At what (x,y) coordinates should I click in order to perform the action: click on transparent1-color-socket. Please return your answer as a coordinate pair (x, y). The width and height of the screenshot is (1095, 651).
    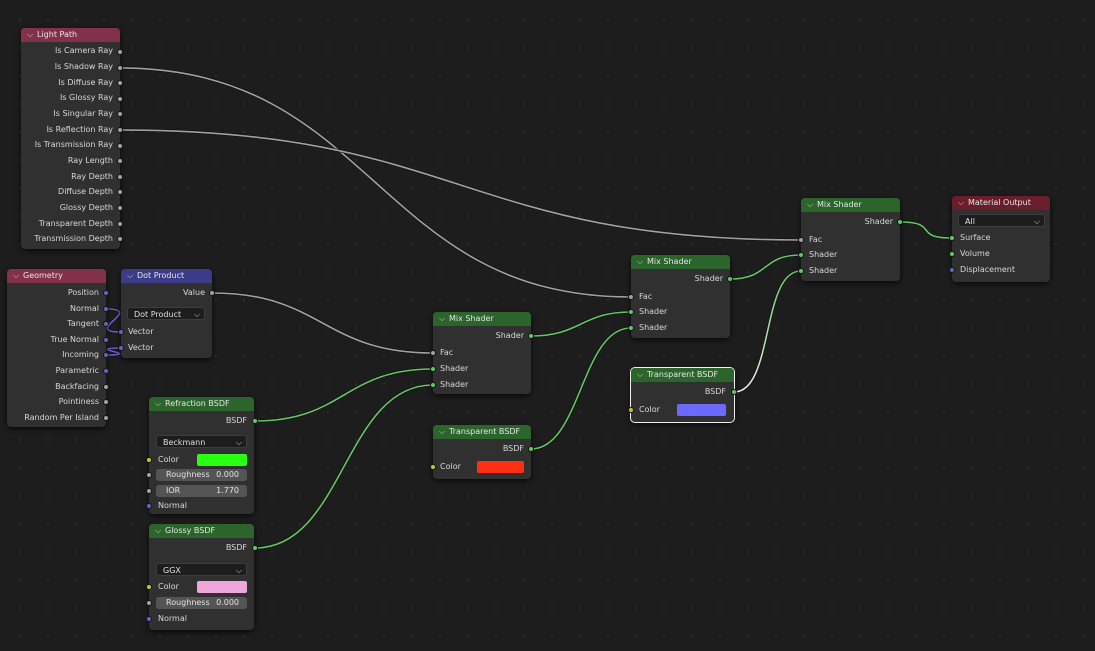
    Looking at the image, I should click on (433, 467).